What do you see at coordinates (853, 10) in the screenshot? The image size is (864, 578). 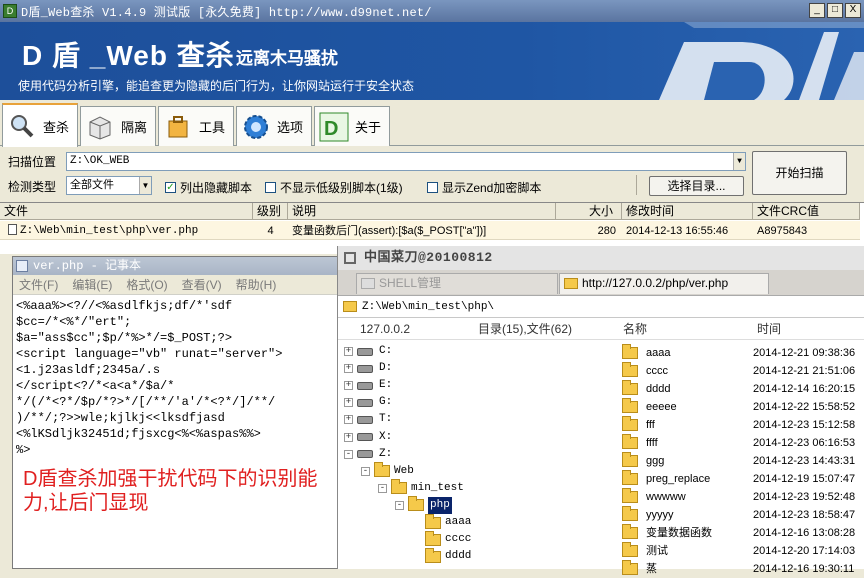 I see `close-button: X` at bounding box center [853, 10].